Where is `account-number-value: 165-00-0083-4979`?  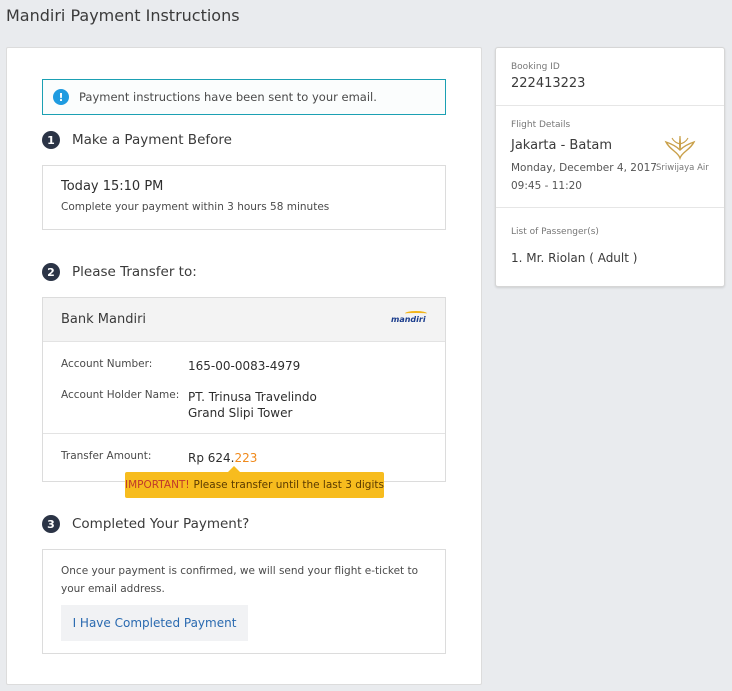 account-number-value: 165-00-0083-4979 is located at coordinates (244, 366).